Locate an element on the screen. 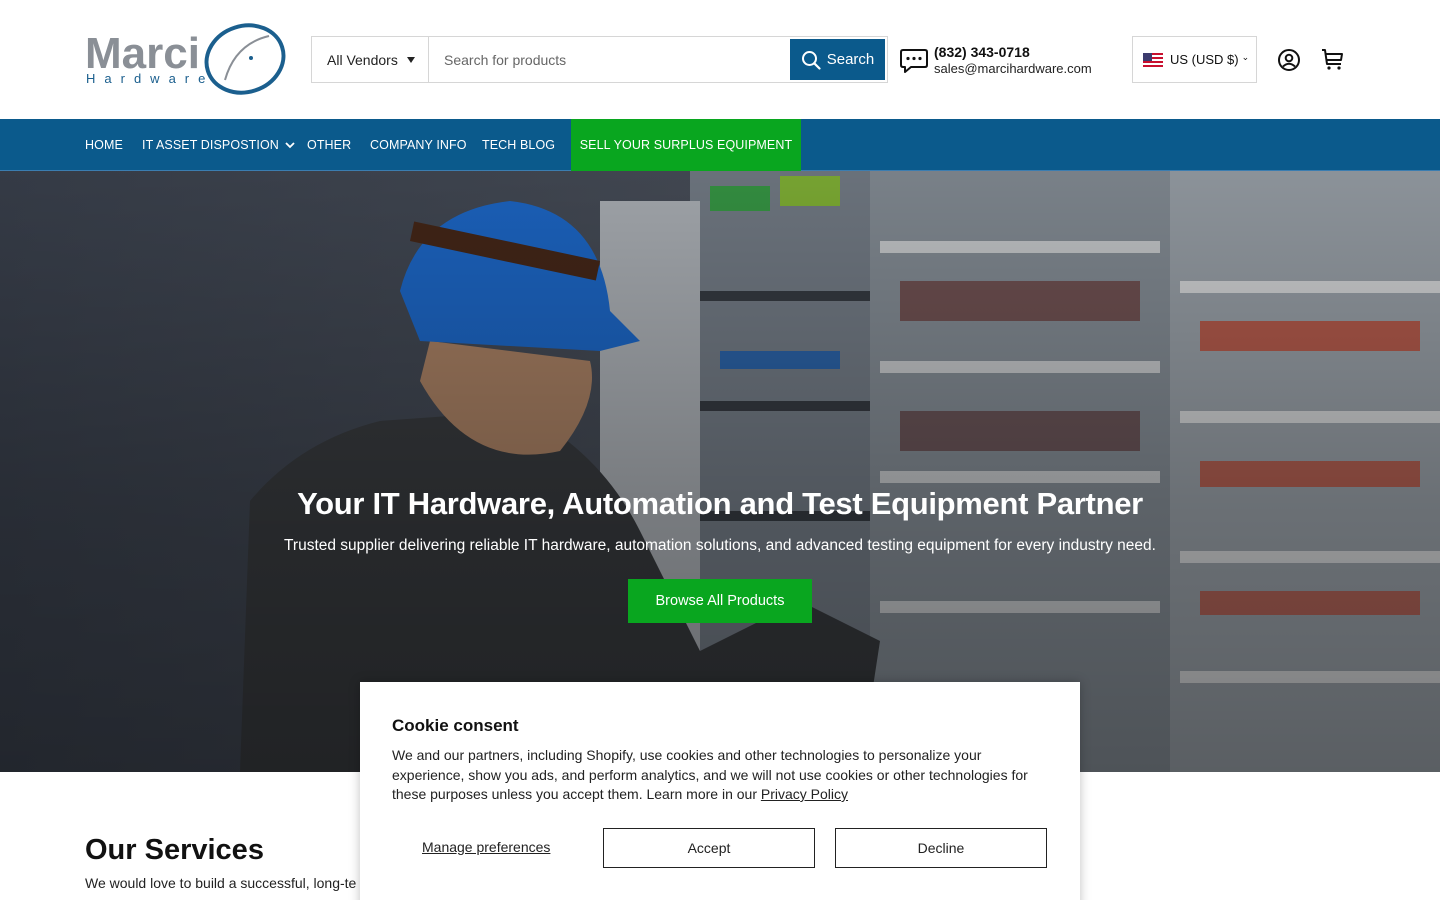 Image resolution: width=1440 pixels, height=900 pixels. search-button: Search is located at coordinates (837, 59).